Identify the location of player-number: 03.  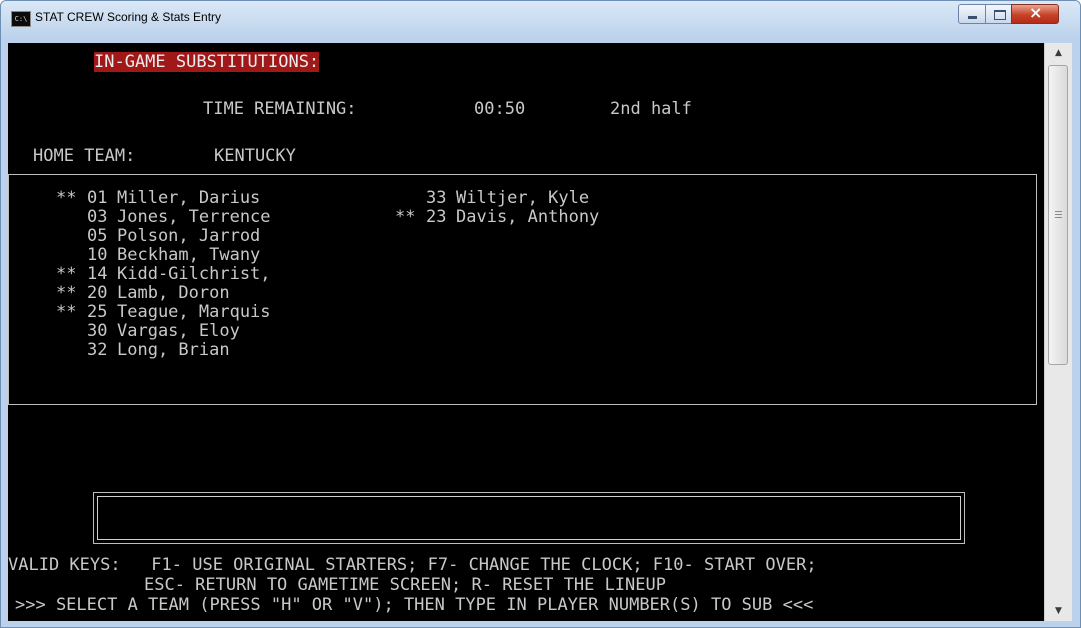
(97, 217).